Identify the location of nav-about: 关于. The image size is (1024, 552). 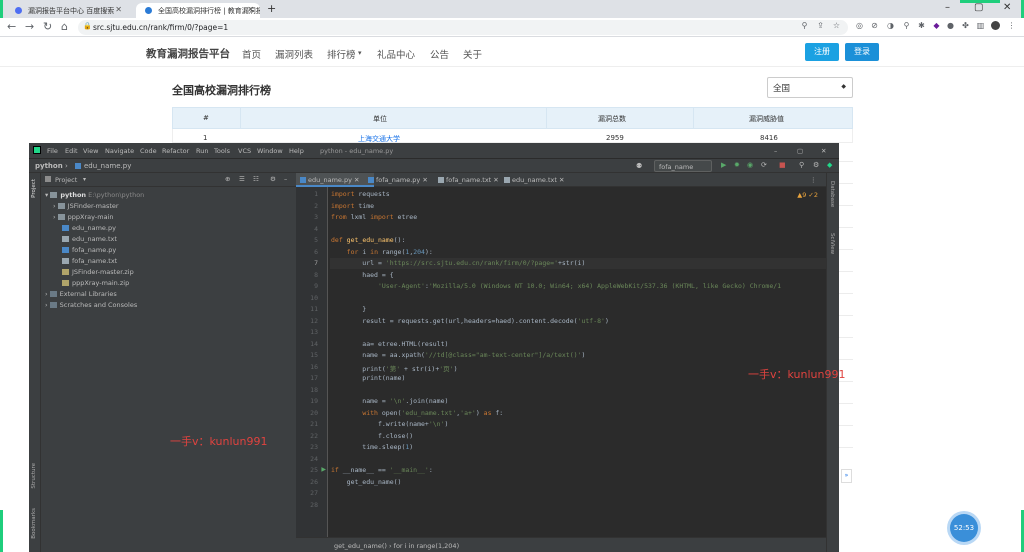
(472, 54).